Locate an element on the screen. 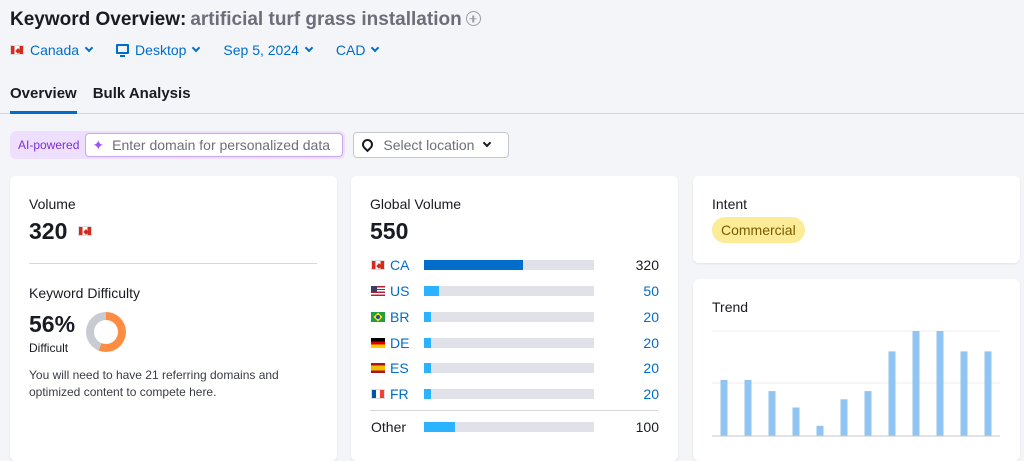  location-pin-icon is located at coordinates (368, 144).